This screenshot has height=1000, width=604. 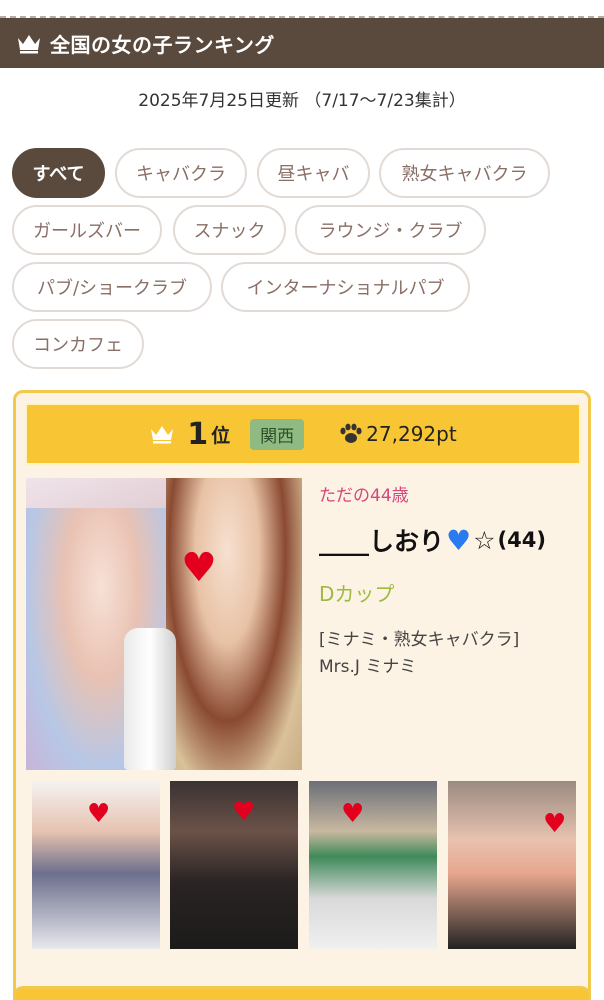 What do you see at coordinates (484, 540) in the screenshot?
I see `name-suffix: ☆` at bounding box center [484, 540].